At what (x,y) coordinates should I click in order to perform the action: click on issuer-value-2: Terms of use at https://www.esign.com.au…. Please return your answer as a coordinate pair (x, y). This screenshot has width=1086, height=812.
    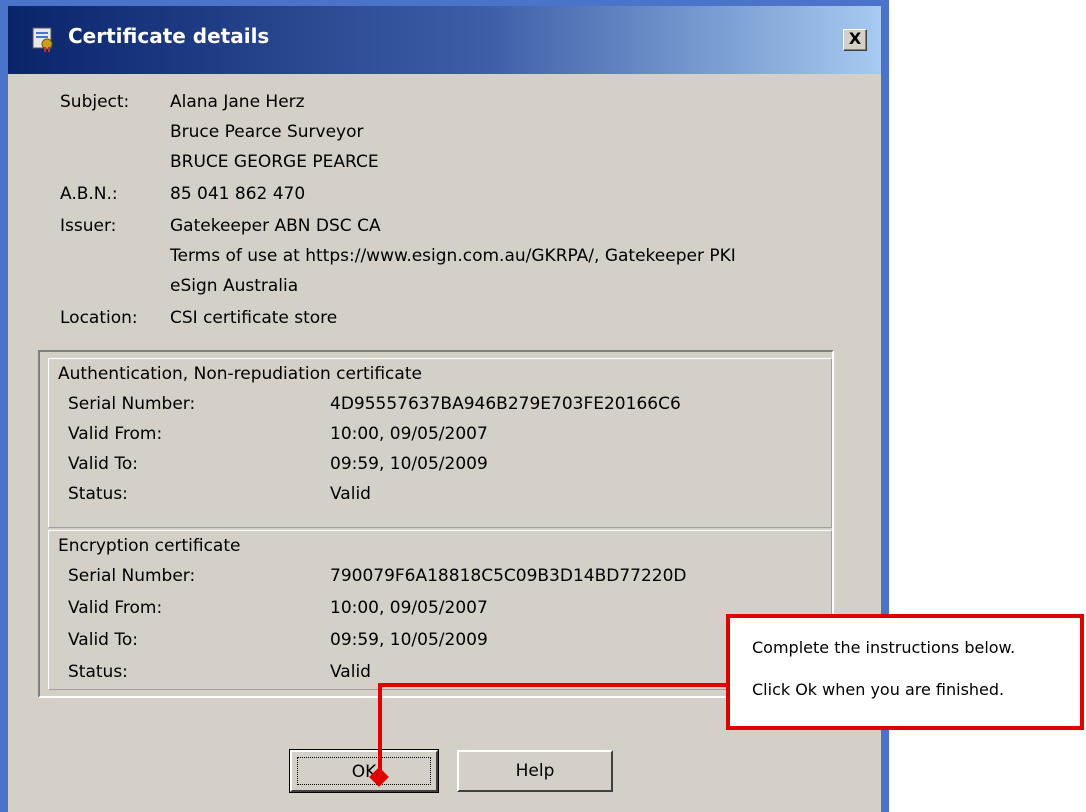
    Looking at the image, I should click on (453, 256).